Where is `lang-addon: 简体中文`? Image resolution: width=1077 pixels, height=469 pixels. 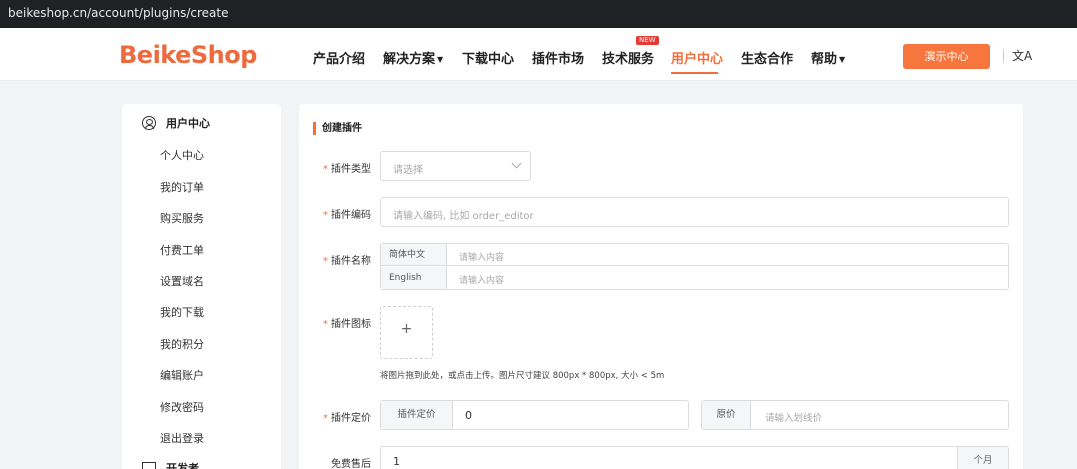 lang-addon: 简体中文 is located at coordinates (414, 254).